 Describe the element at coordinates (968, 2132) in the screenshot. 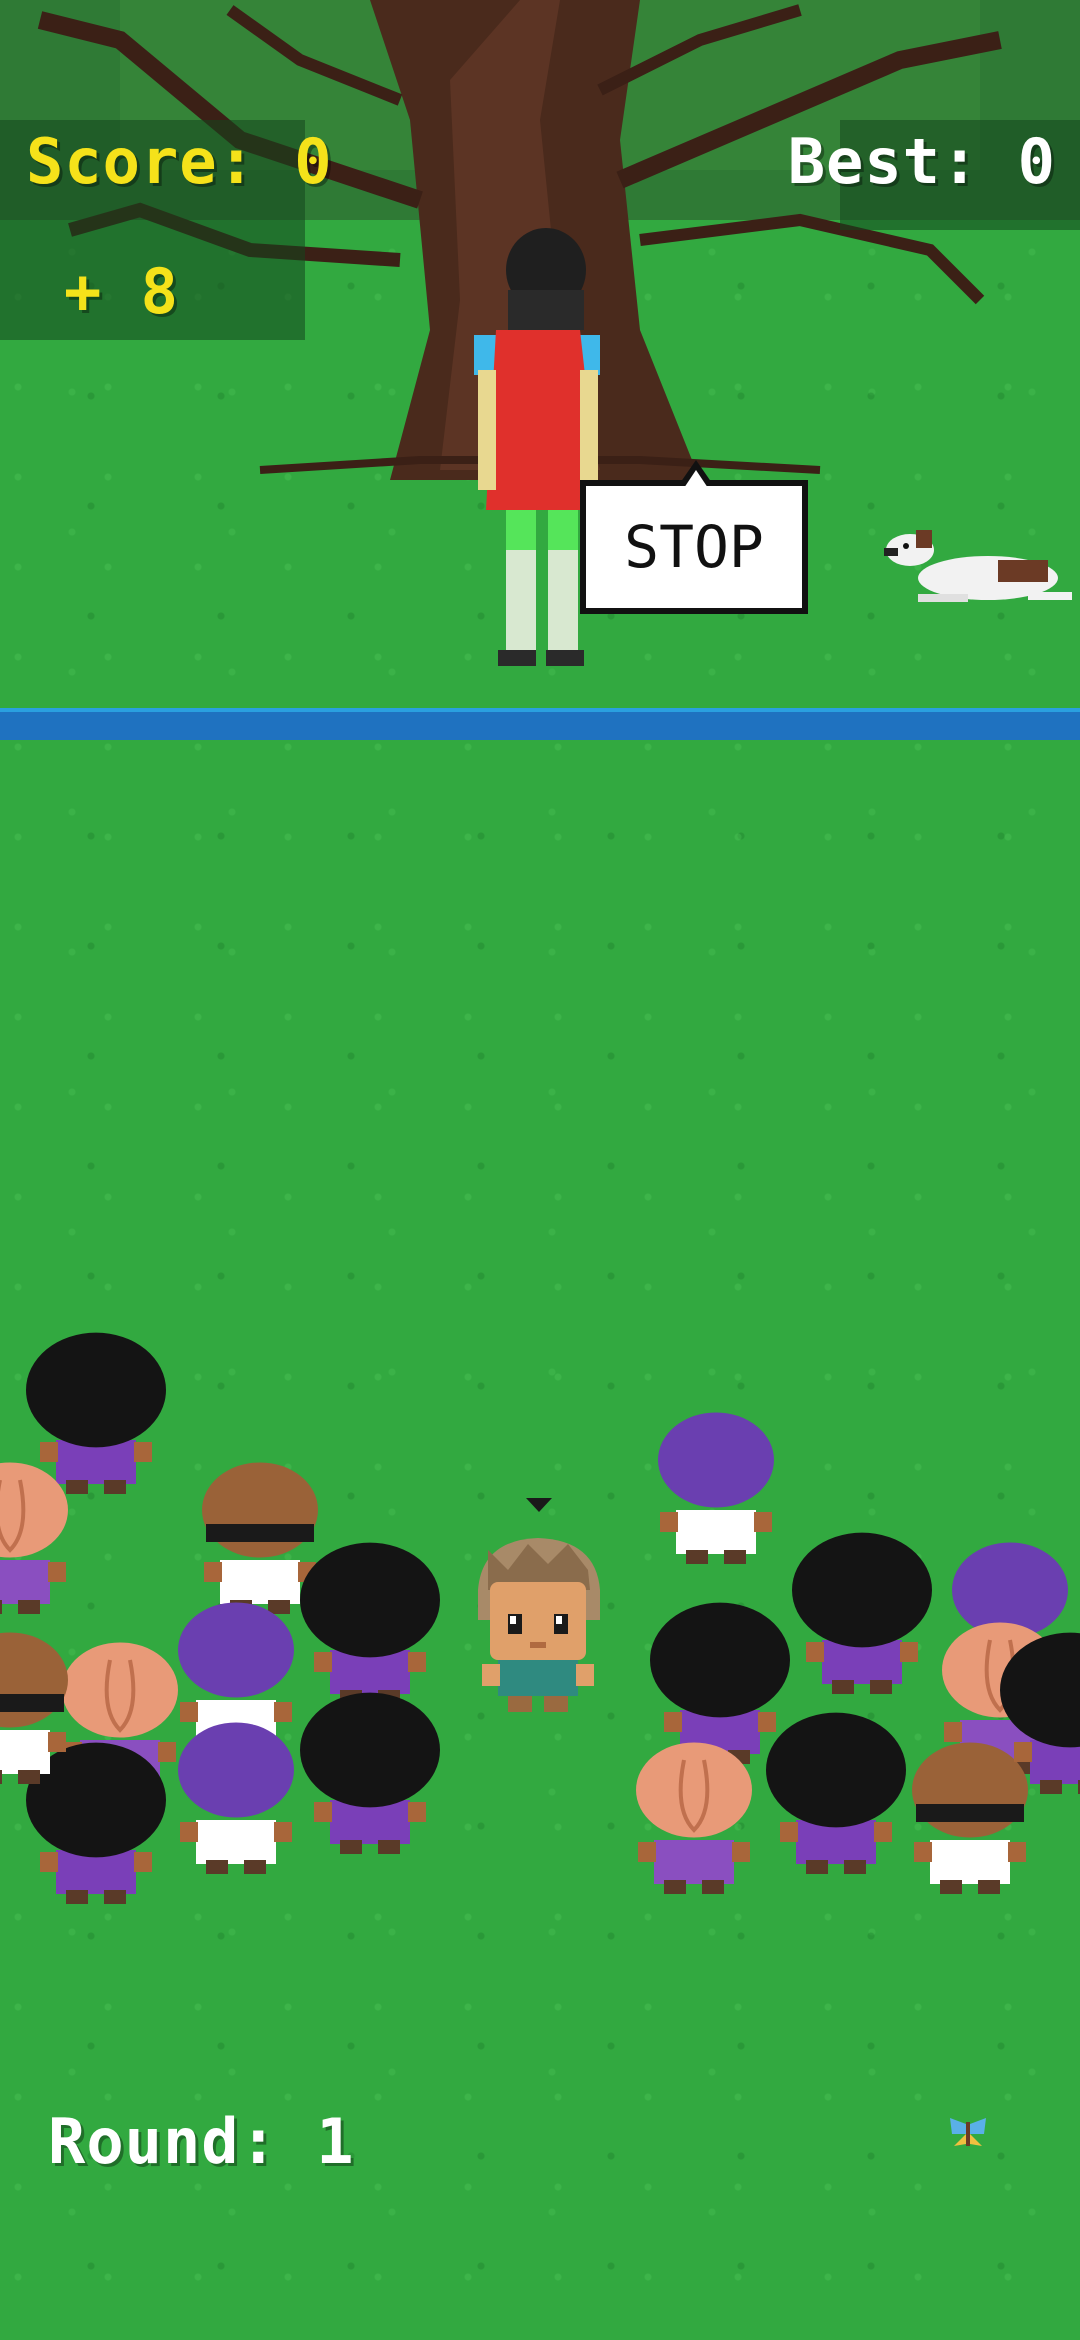

I see `butterfly-icon` at that location.